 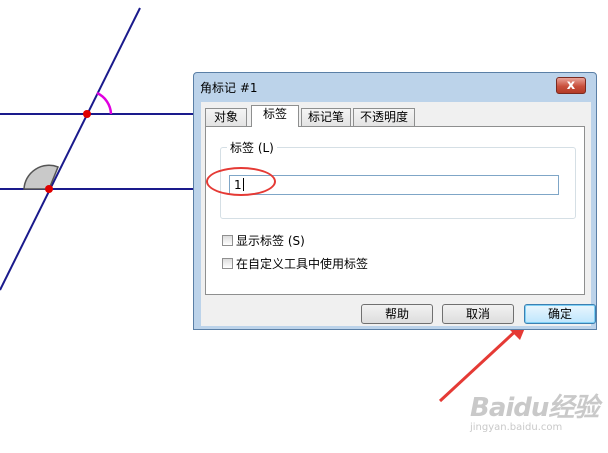 What do you see at coordinates (226, 117) in the screenshot?
I see `tab-object: 对象` at bounding box center [226, 117].